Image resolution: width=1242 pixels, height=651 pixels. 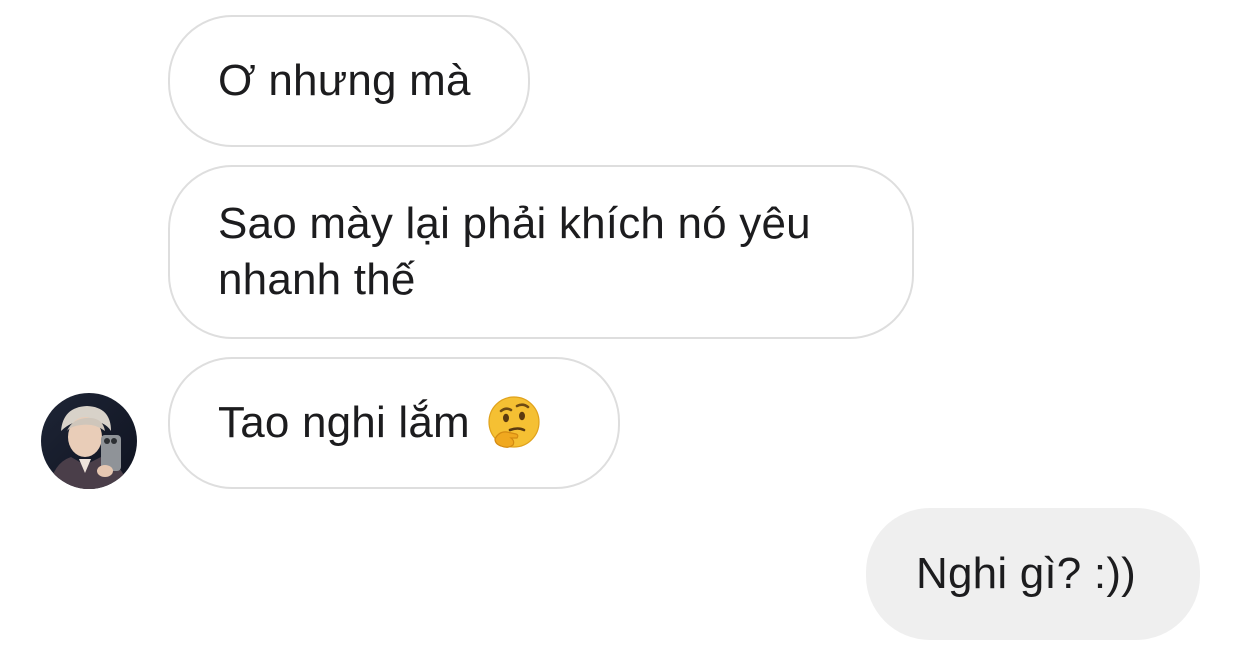 What do you see at coordinates (514, 422) in the screenshot?
I see `thinking-face-icon` at bounding box center [514, 422].